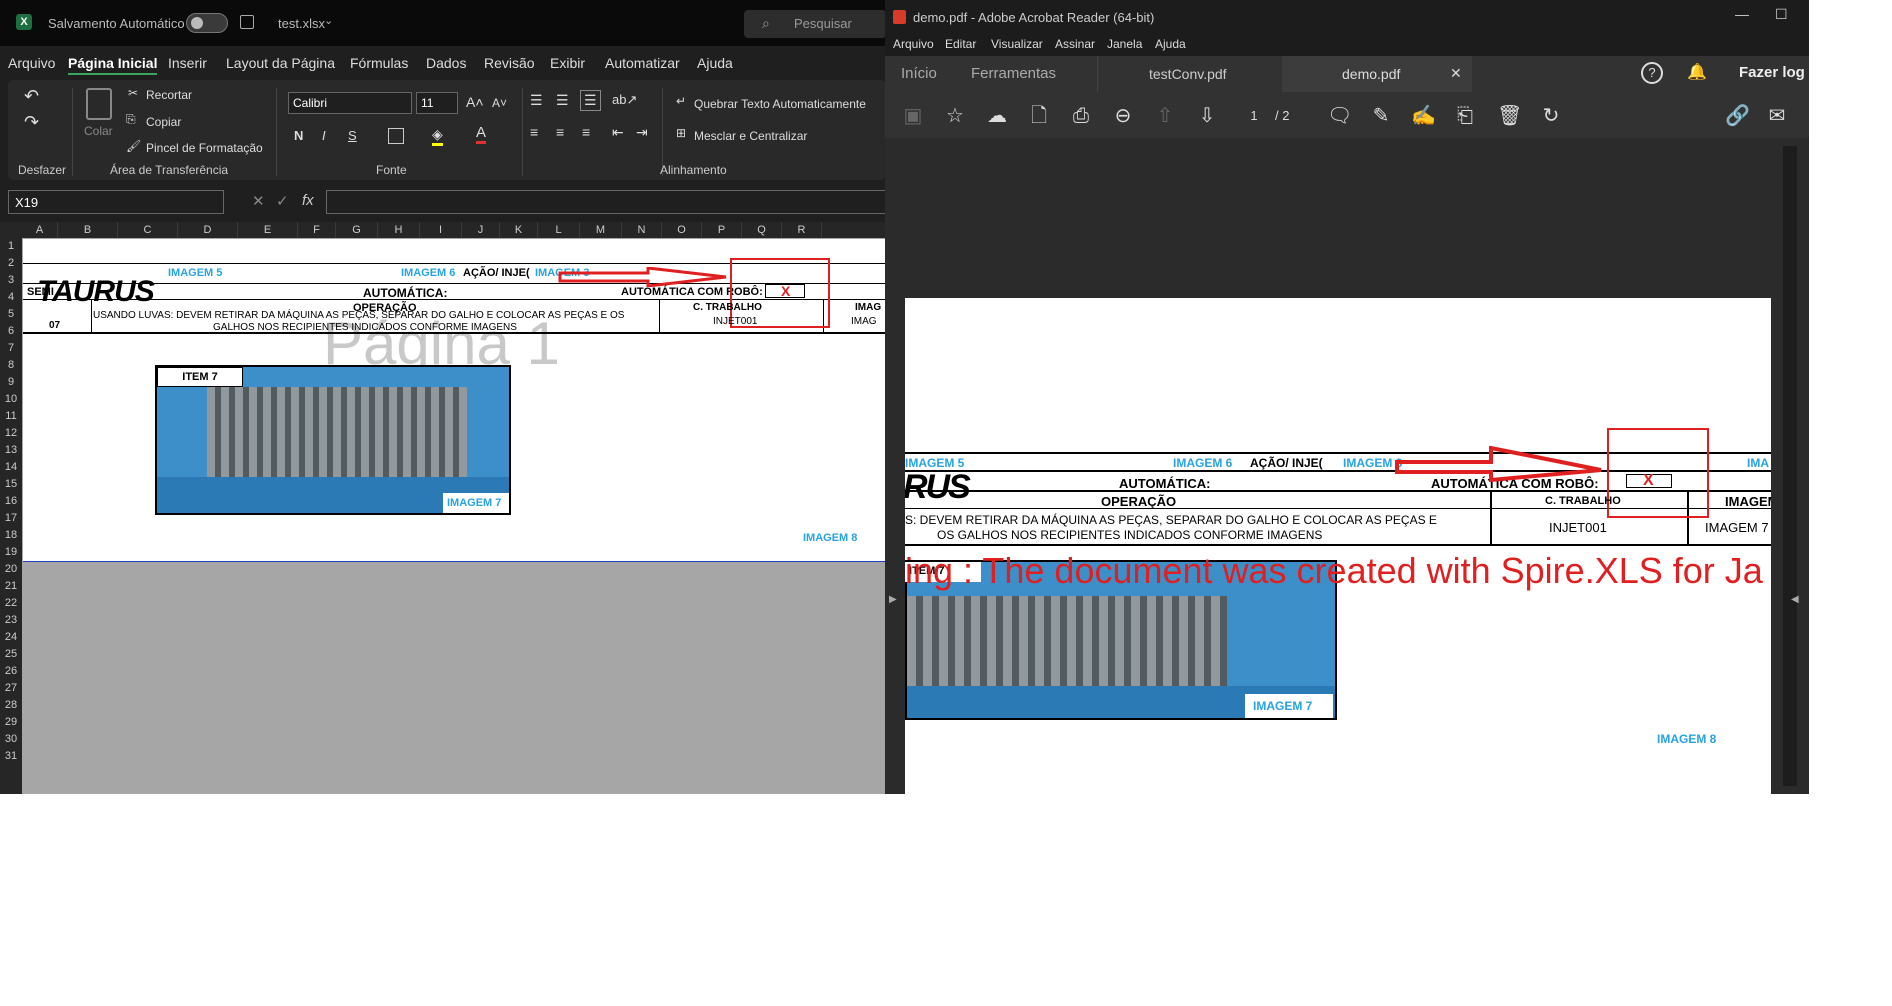  Describe the element at coordinates (481, 230) in the screenshot. I see `col-header: J` at that location.